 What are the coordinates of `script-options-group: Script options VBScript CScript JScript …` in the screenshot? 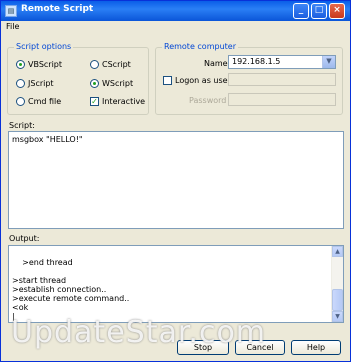 It's located at (78, 78).